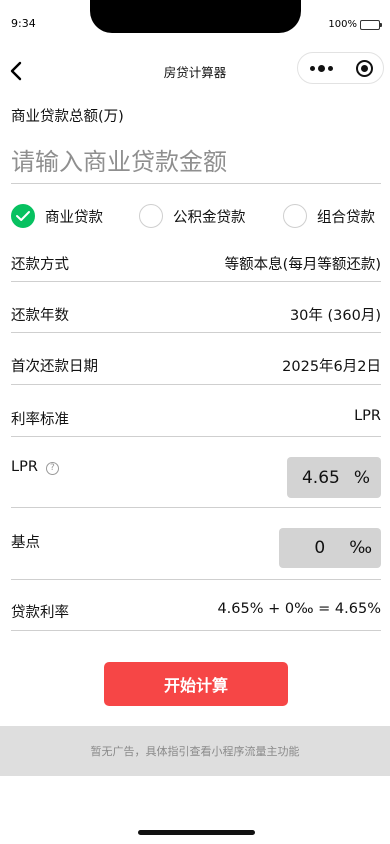 The height and width of the screenshot is (844, 390). What do you see at coordinates (196, 684) in the screenshot?
I see `start-calculate-button: 开始计算` at bounding box center [196, 684].